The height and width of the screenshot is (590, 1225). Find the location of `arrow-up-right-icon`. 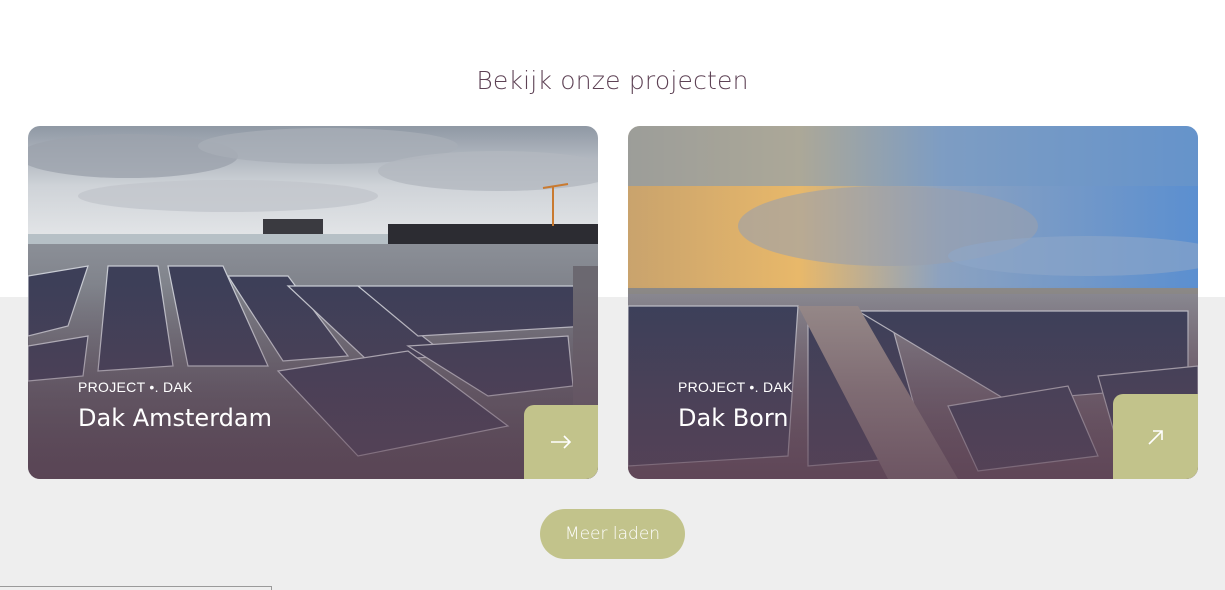

arrow-up-right-icon is located at coordinates (1155, 437).